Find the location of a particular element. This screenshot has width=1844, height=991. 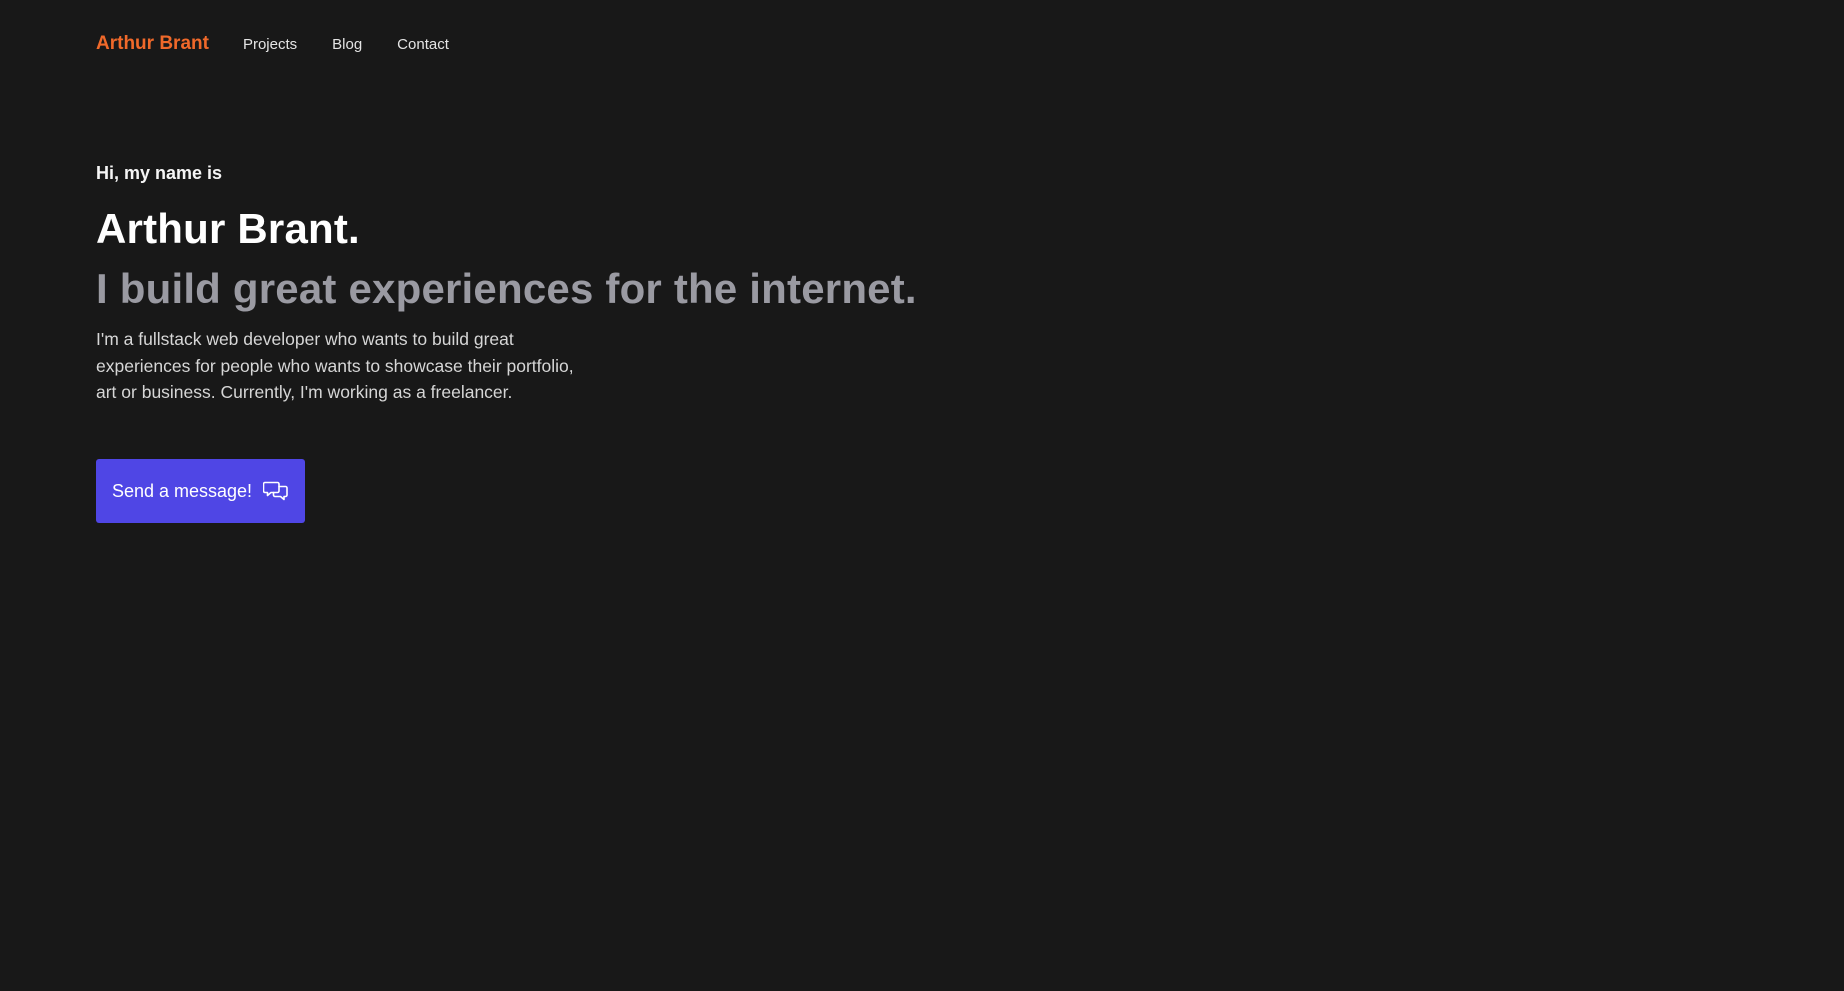

chat-bubbles-icon is located at coordinates (275, 491).